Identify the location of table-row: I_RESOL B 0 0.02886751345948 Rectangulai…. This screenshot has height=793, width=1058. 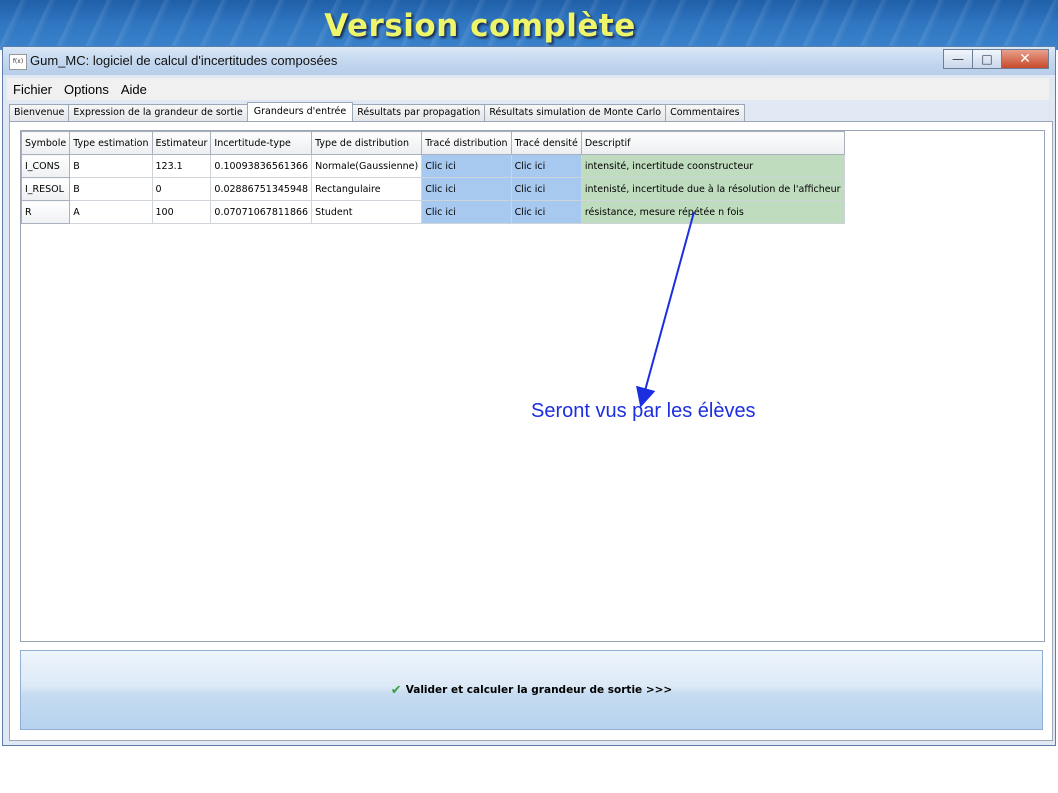
(432, 189).